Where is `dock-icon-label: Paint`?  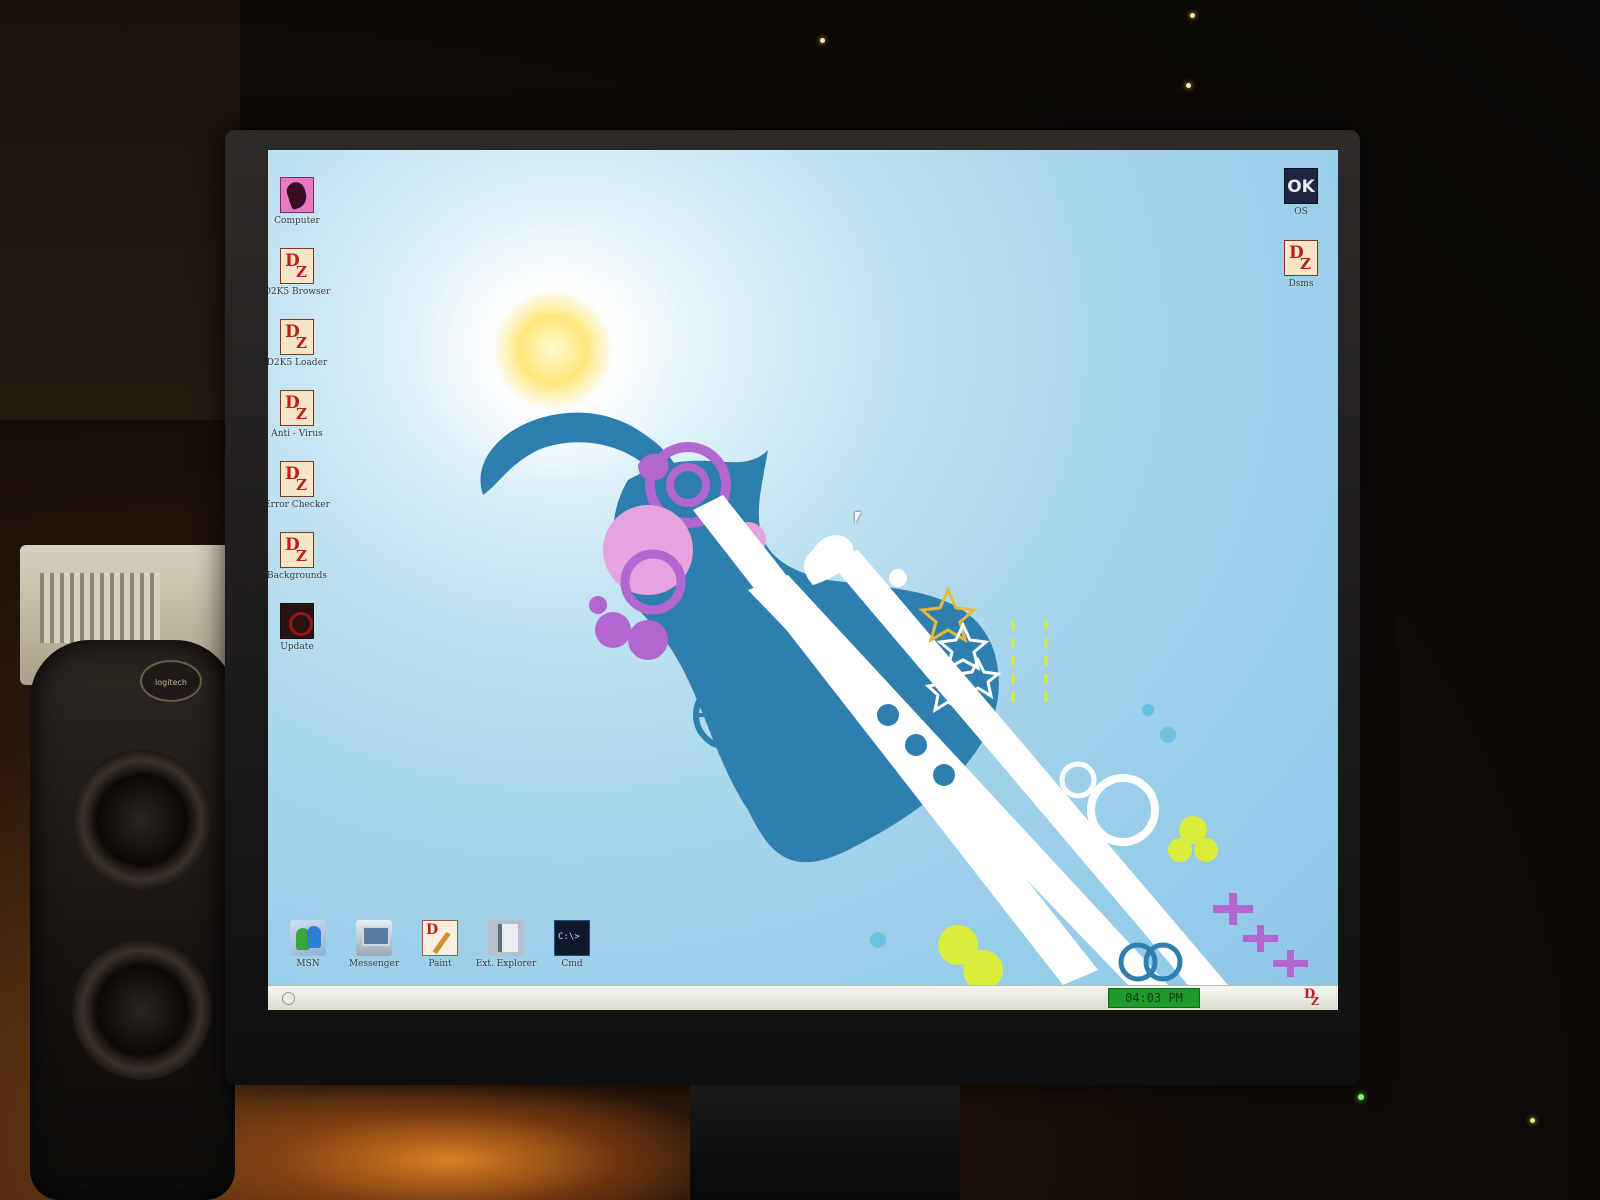 dock-icon-label: Paint is located at coordinates (440, 964).